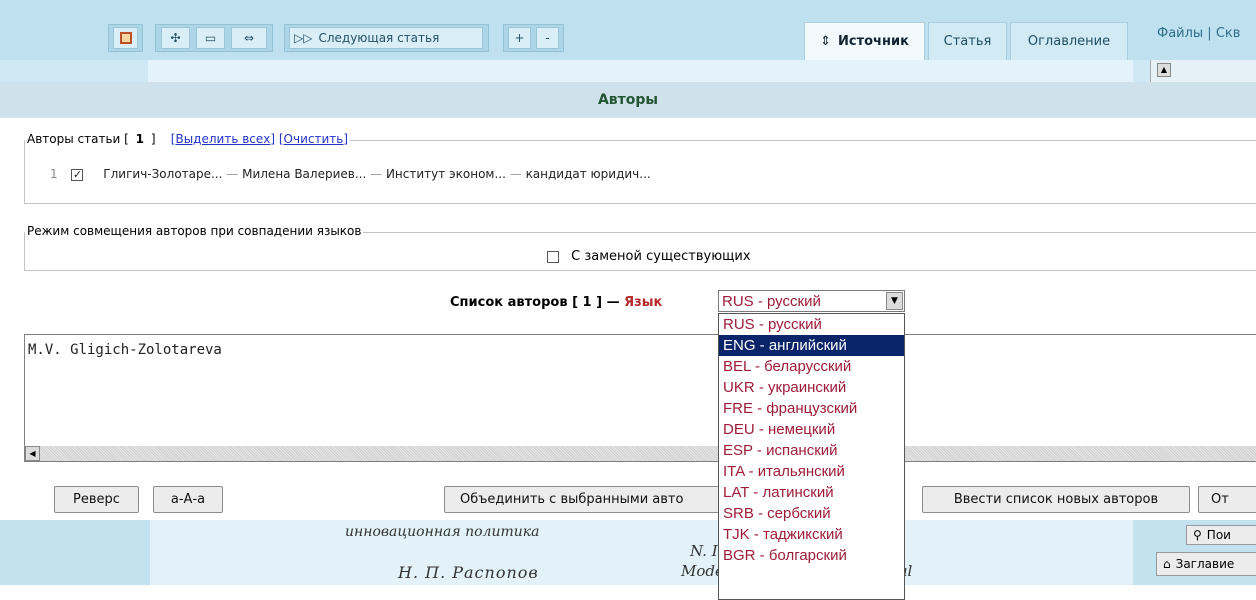 The image size is (1256, 600). I want to click on fast-forward-icon: ▷▷, so click(303, 38).